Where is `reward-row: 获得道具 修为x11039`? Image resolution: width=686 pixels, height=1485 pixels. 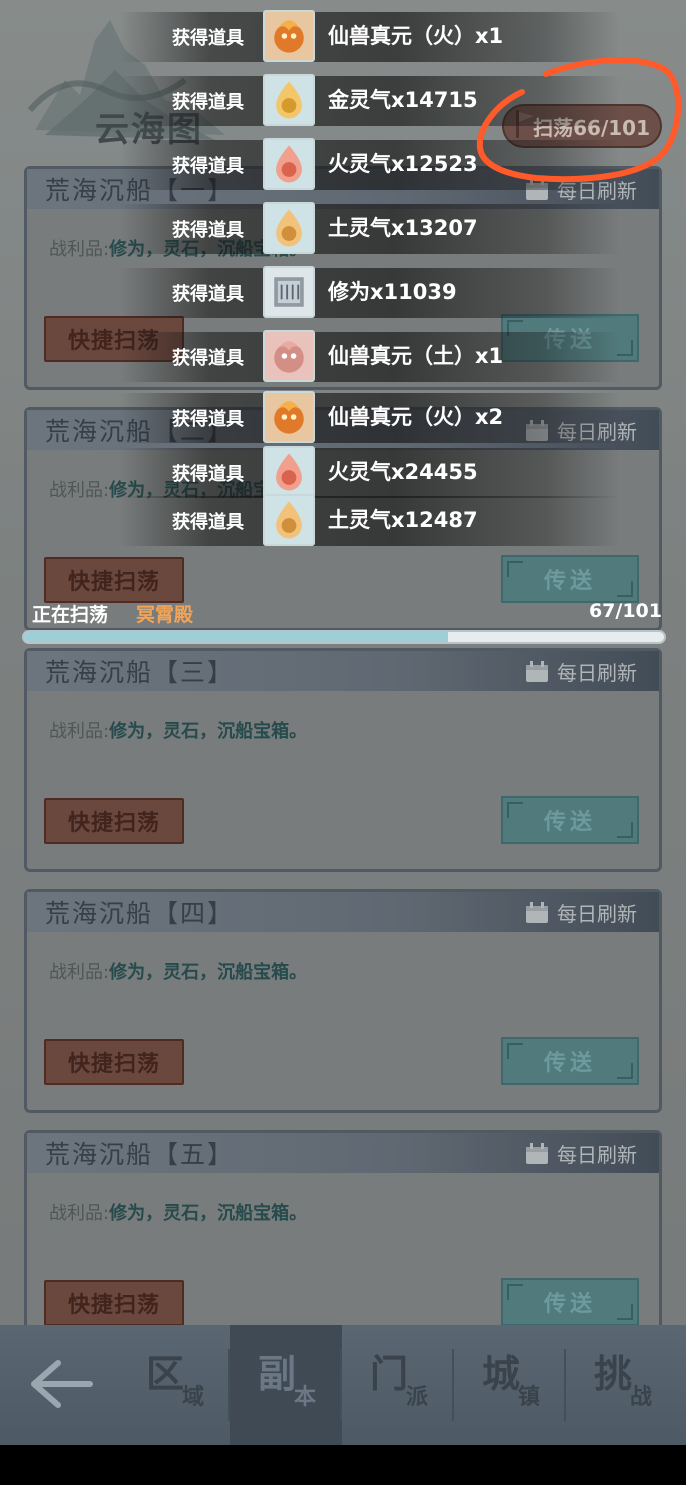 reward-row: 获得道具 修为x11039 is located at coordinates (343, 293).